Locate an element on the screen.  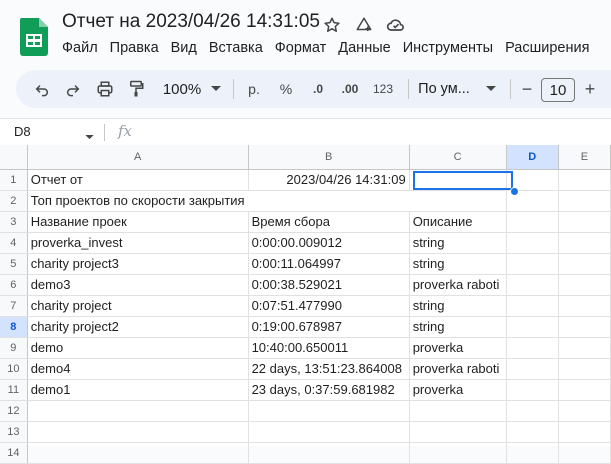
row-header: 13 is located at coordinates (14, 432).